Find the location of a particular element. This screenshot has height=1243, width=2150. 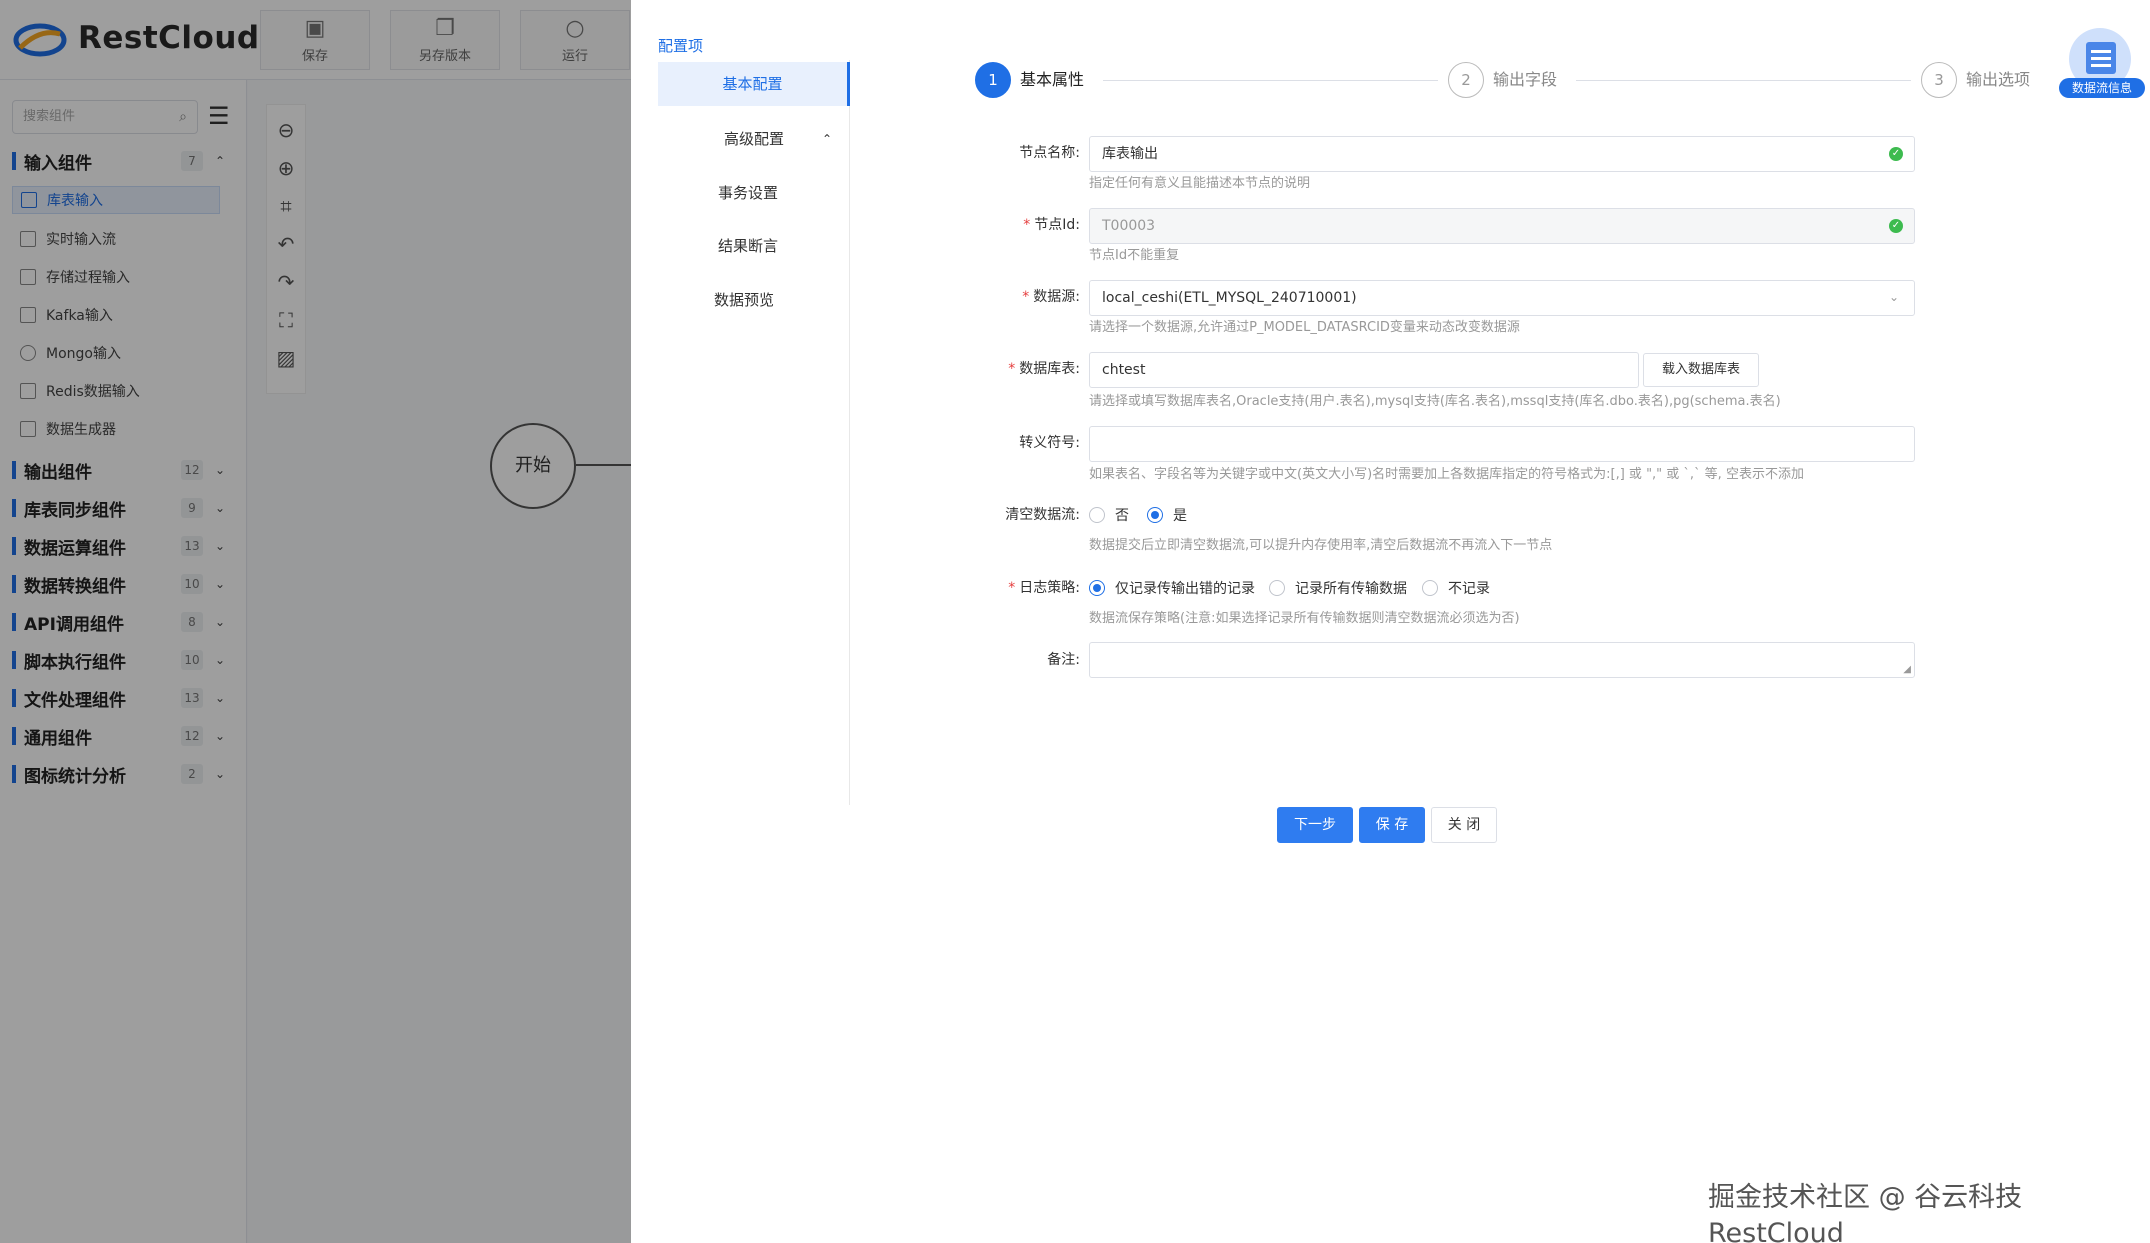

remark-textarea: ◢ is located at coordinates (1502, 660).